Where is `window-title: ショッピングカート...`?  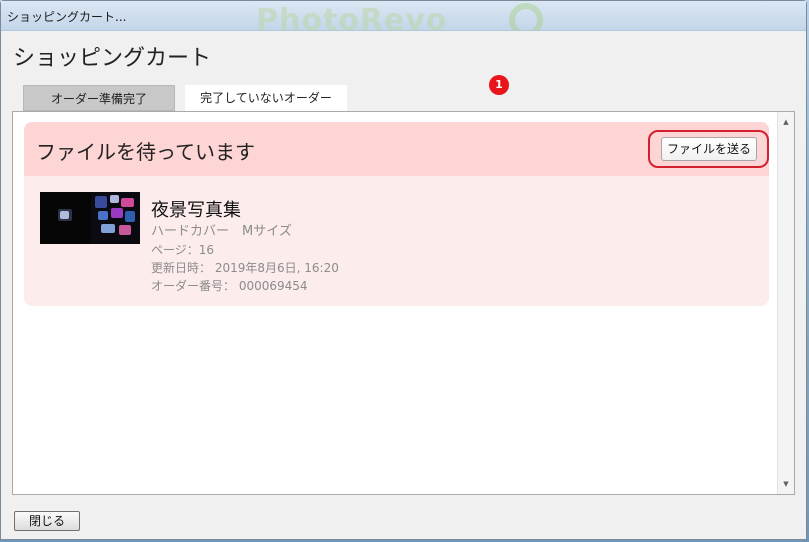
window-title: ショッピングカート... is located at coordinates (67, 17).